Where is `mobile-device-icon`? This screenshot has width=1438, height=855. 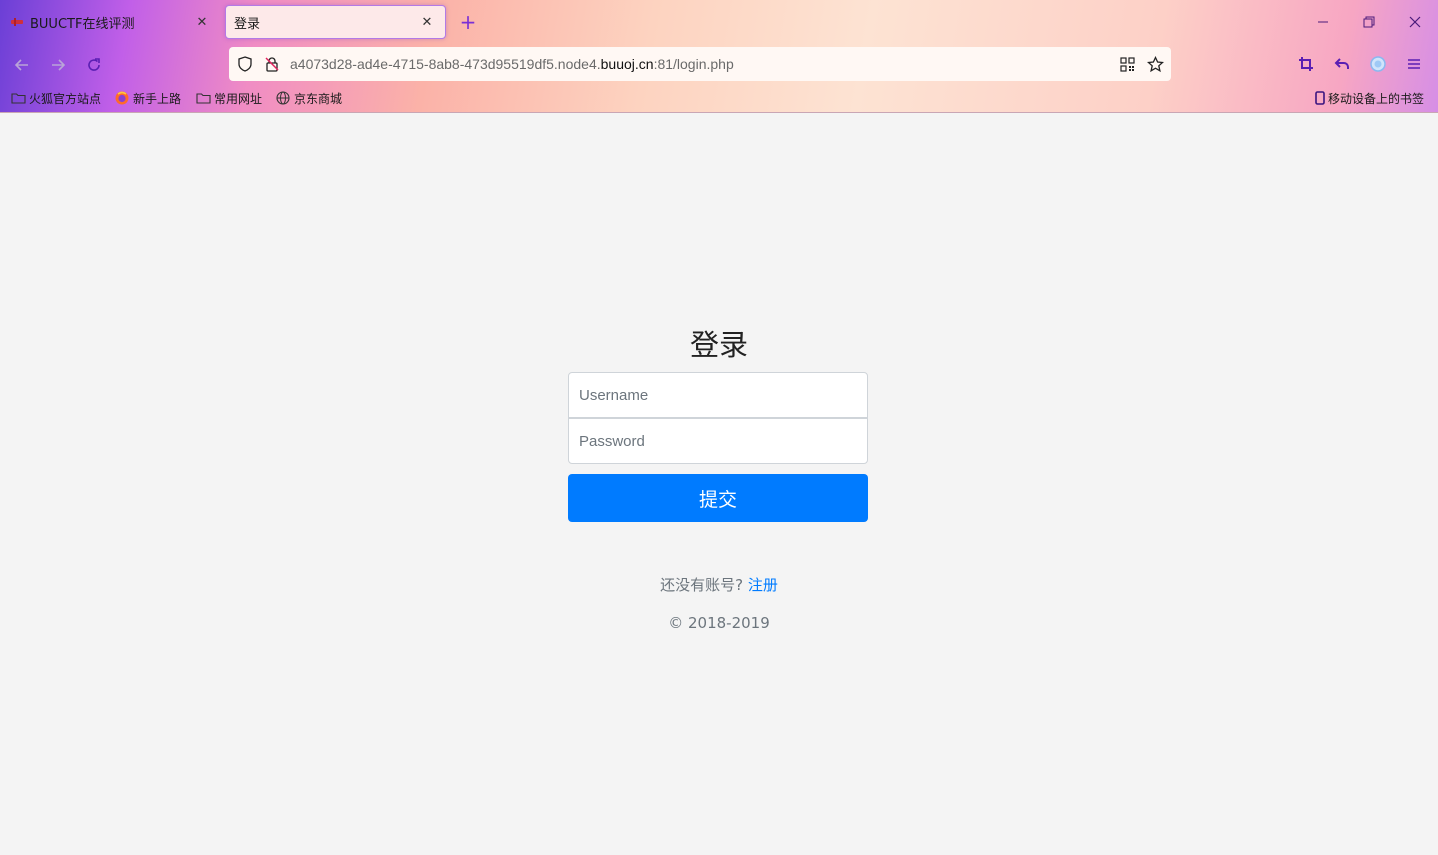 mobile-device-icon is located at coordinates (1320, 98).